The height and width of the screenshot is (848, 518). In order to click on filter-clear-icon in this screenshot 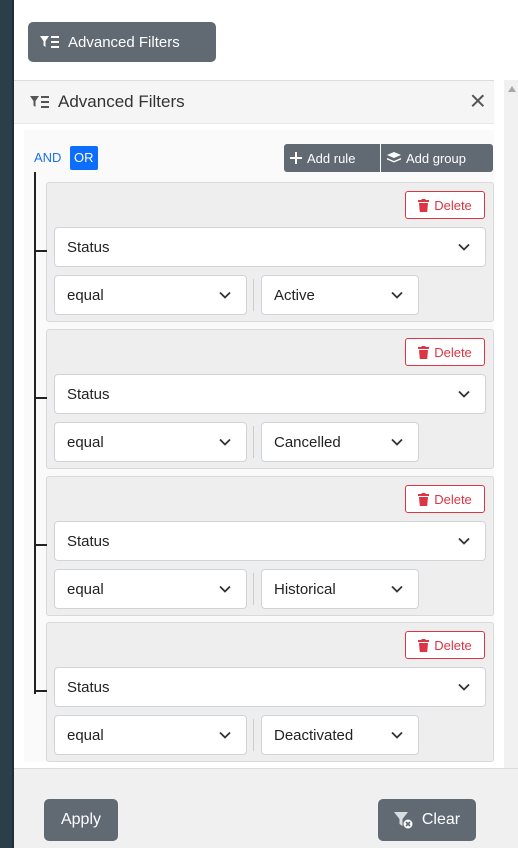, I will do `click(403, 820)`.